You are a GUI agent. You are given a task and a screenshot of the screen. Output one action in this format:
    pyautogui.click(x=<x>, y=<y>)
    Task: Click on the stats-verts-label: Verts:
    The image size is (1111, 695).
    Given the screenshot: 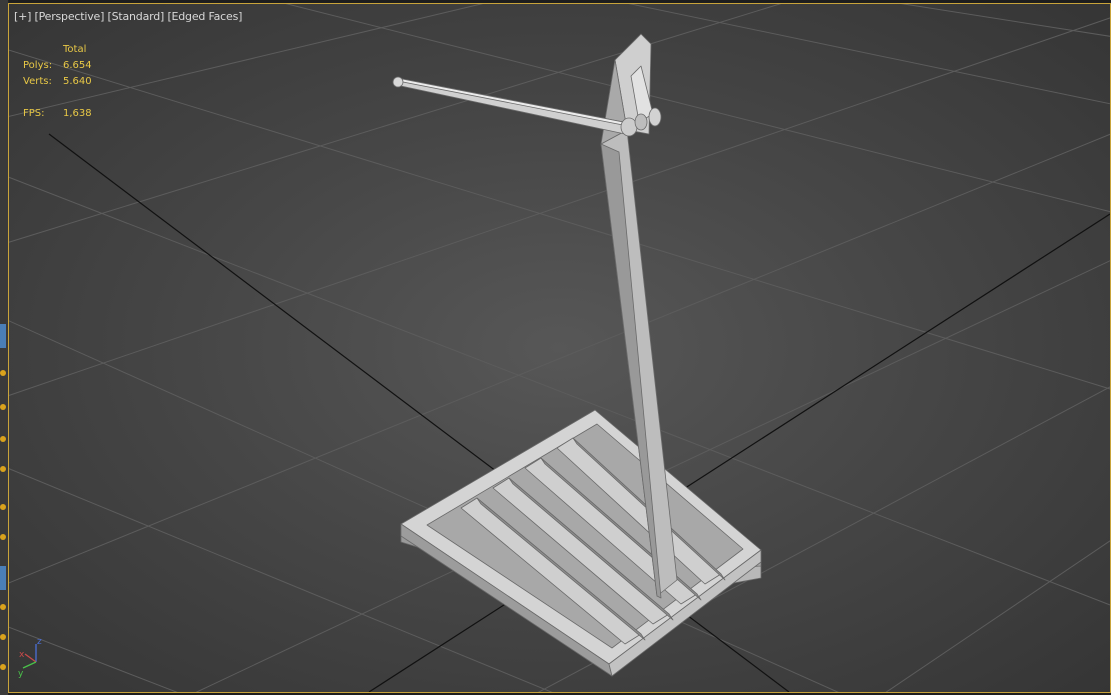 What is the action you would take?
    pyautogui.click(x=37, y=81)
    